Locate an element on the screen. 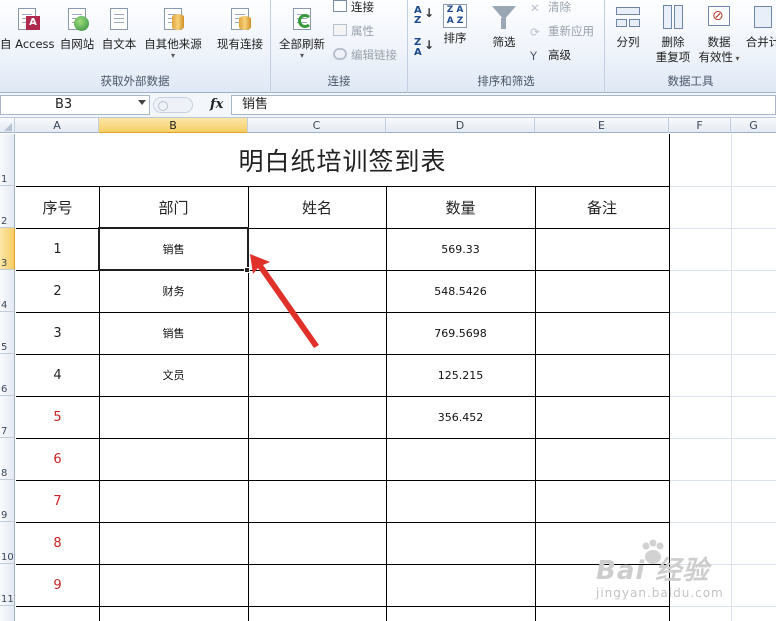  from-access-button: A 自 Access is located at coordinates (27, 29).